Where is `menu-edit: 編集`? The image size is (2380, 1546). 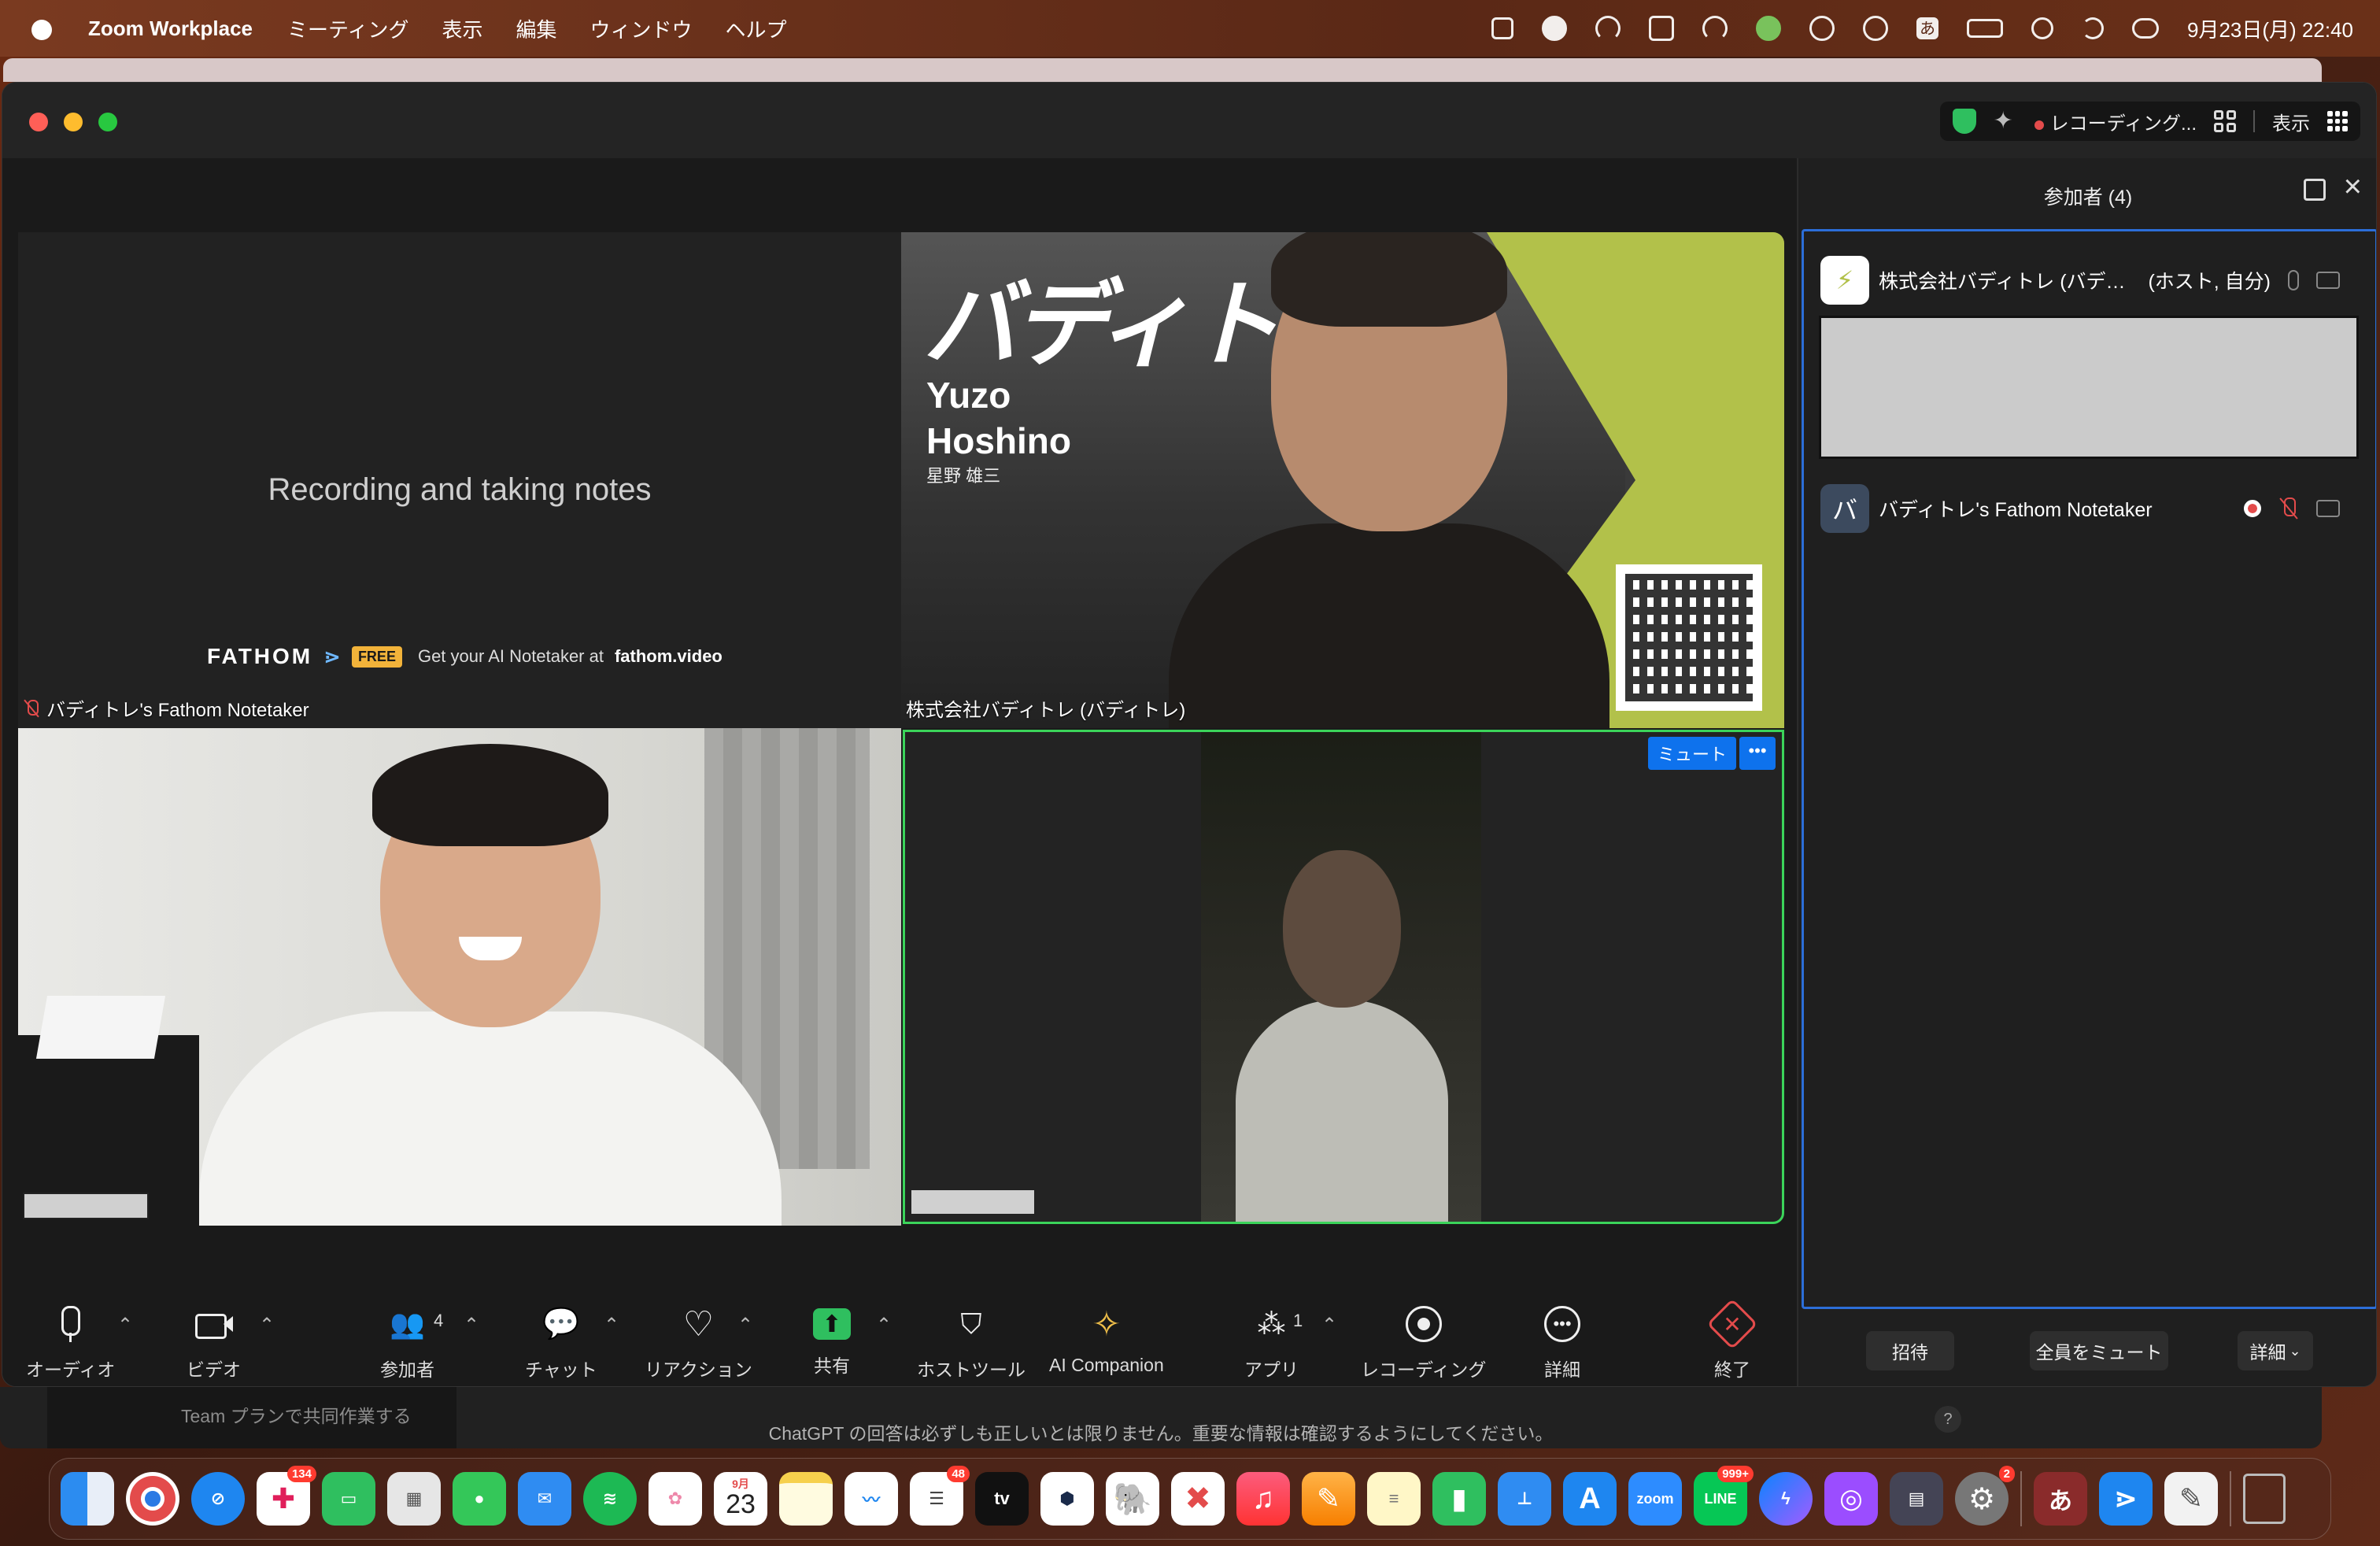
menu-edit: 編集 is located at coordinates (536, 28).